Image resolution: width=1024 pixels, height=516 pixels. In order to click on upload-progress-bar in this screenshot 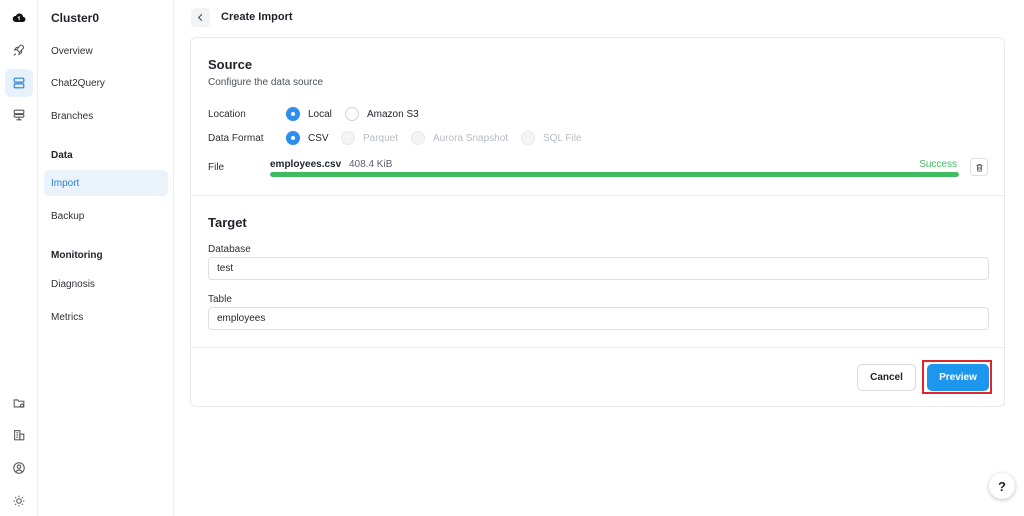, I will do `click(614, 174)`.